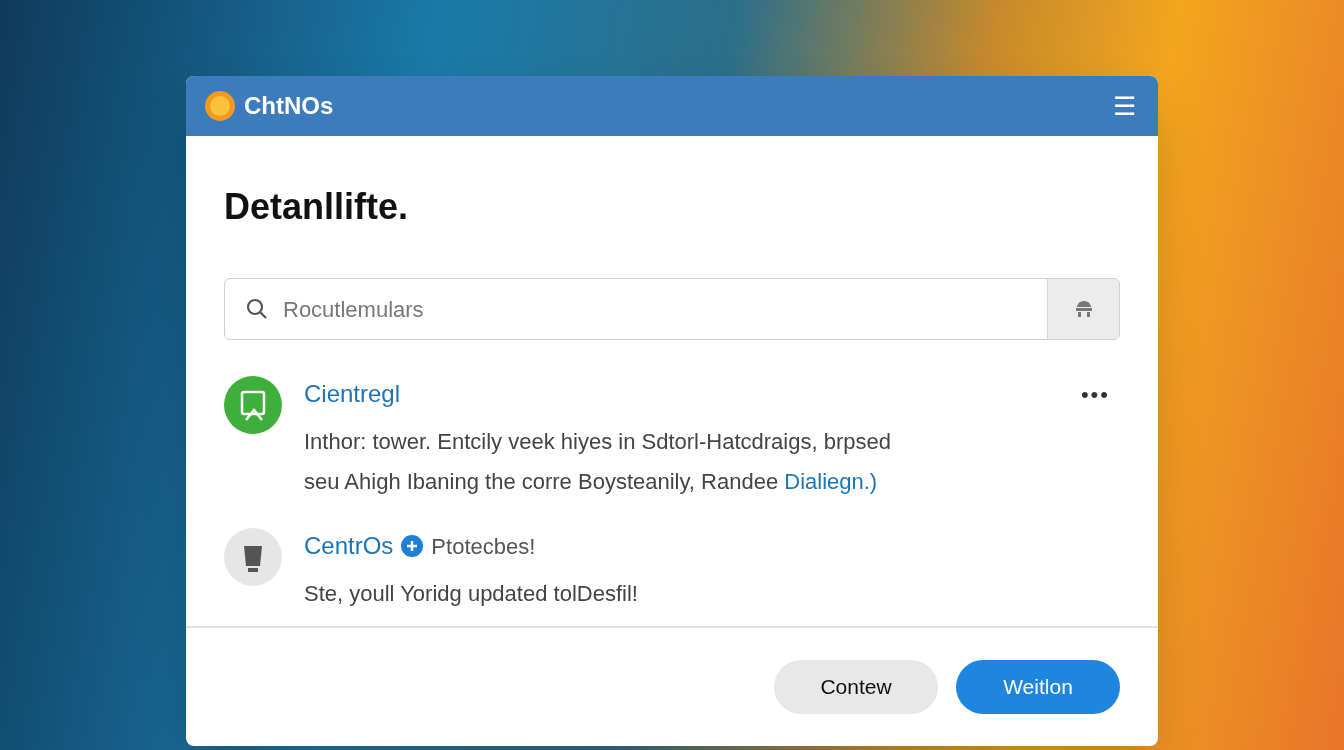 The image size is (1344, 750). Describe the element at coordinates (1095, 394) in the screenshot. I see `more-button: •••` at that location.